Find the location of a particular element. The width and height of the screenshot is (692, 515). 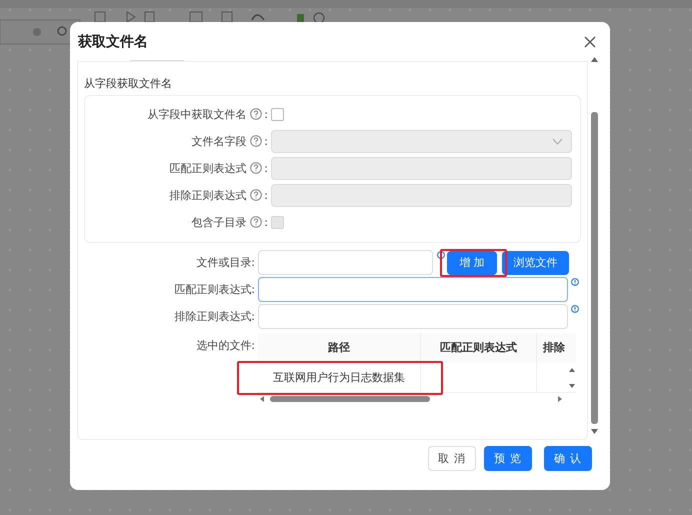

field-label: 文件名字段 is located at coordinates (218, 141).